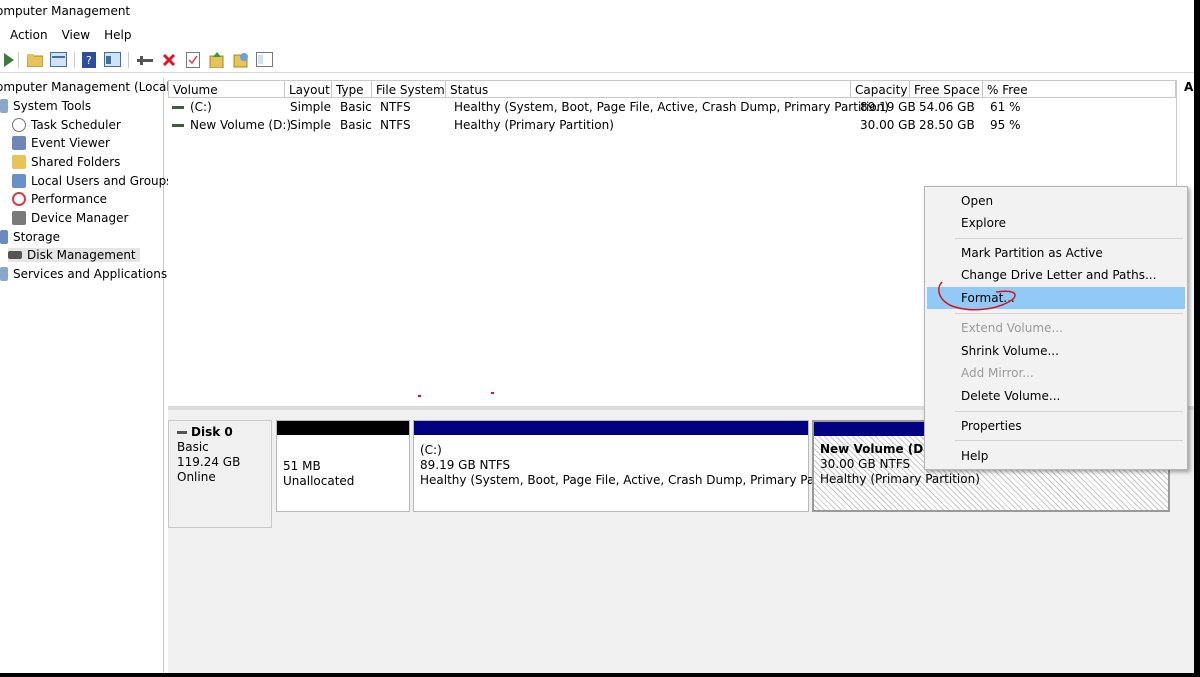 The height and width of the screenshot is (677, 1200). I want to click on rescan-icon, so click(240, 59).